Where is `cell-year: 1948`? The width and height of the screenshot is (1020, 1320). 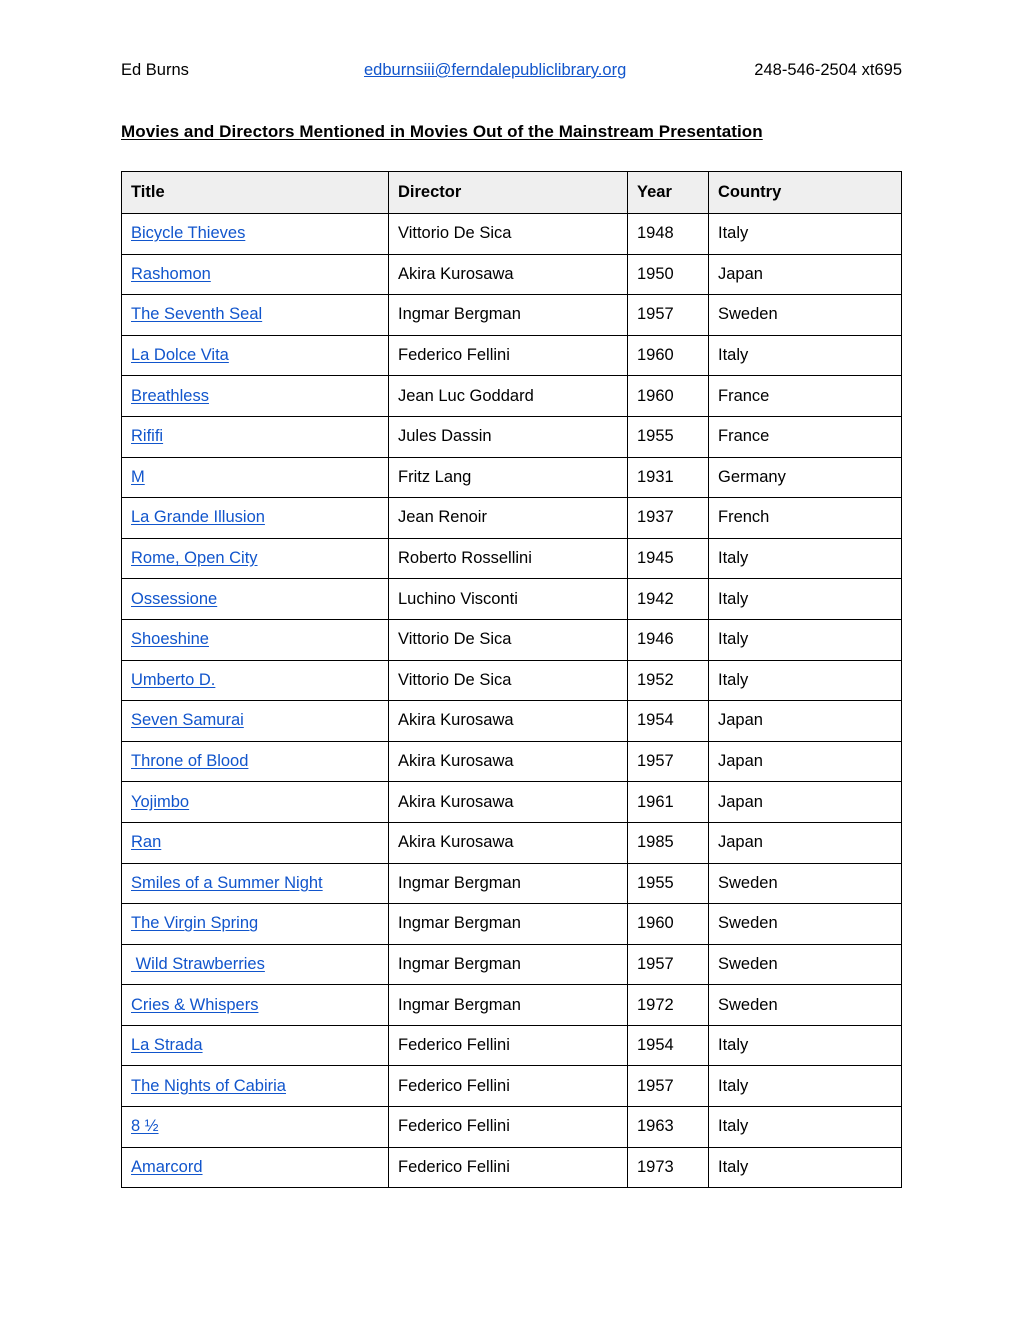
cell-year: 1948 is located at coordinates (668, 234).